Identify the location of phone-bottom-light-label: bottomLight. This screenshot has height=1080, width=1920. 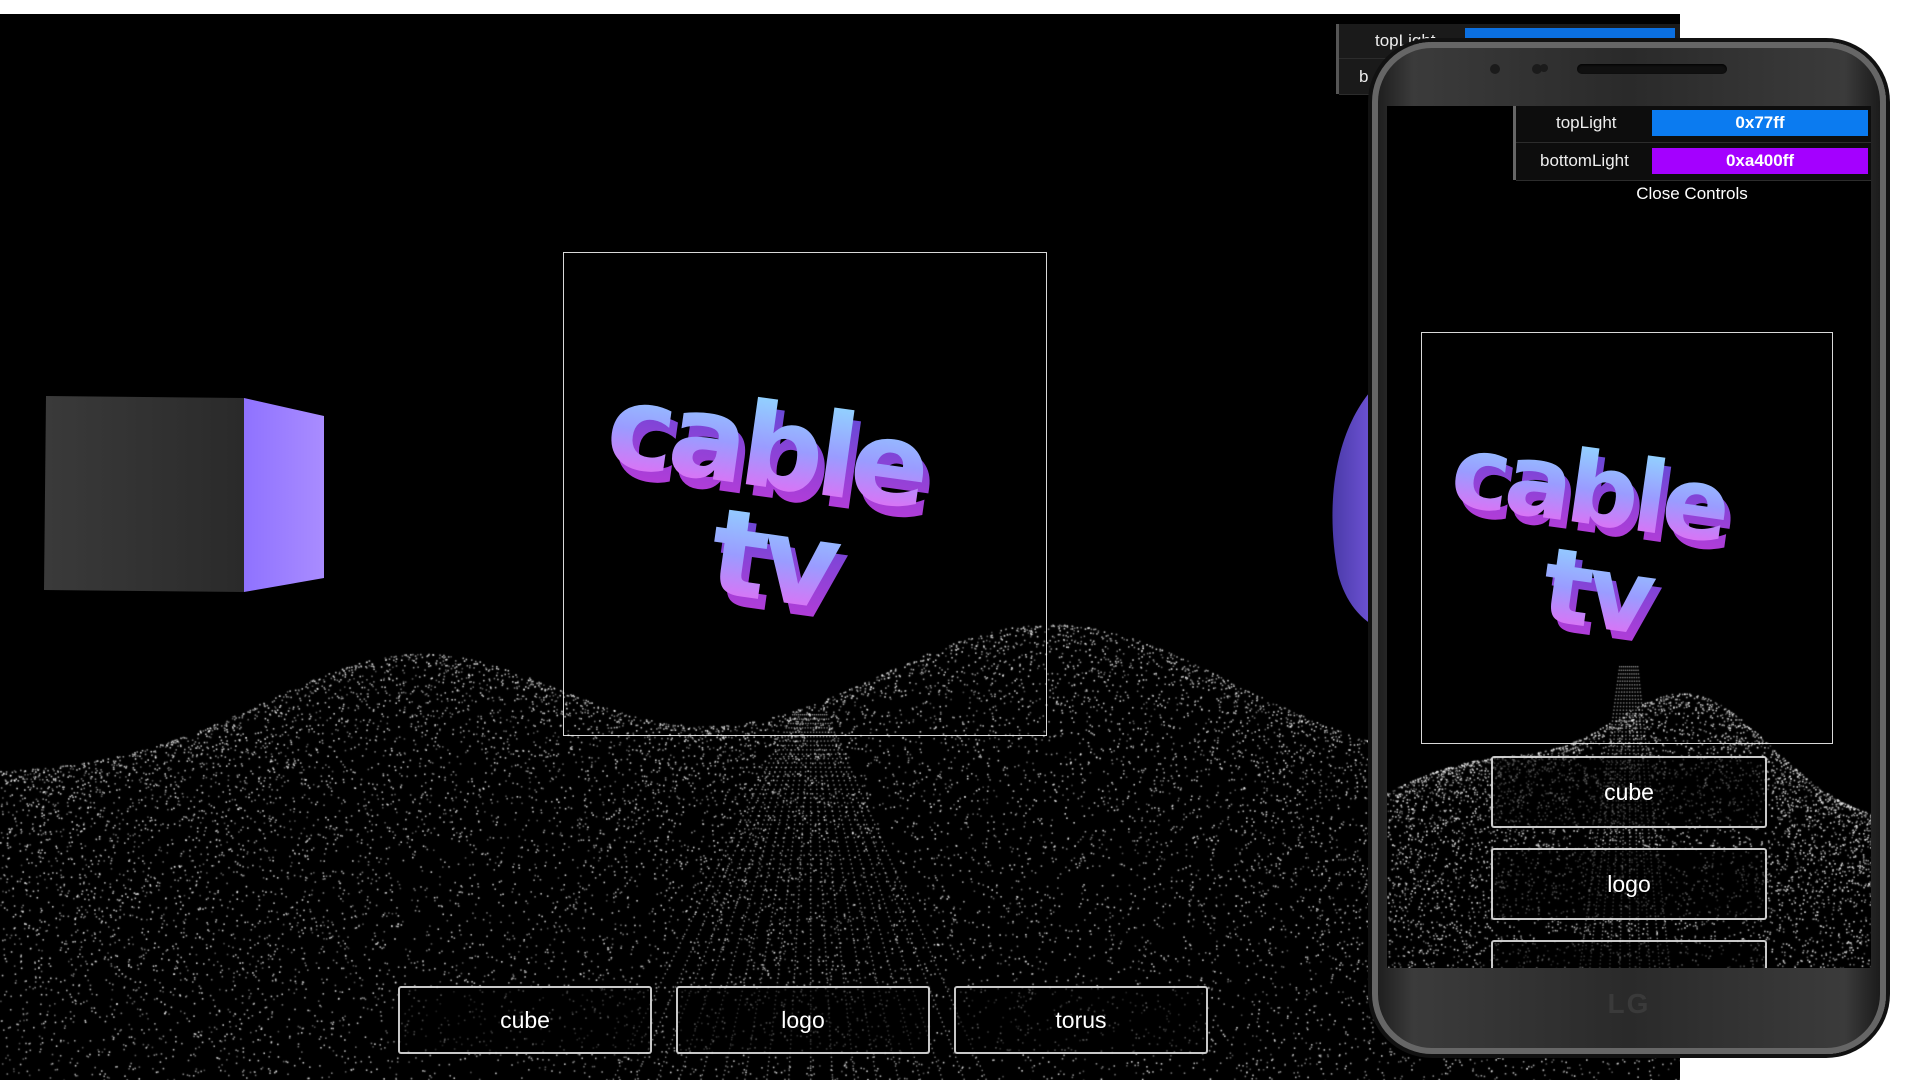
(1584, 160).